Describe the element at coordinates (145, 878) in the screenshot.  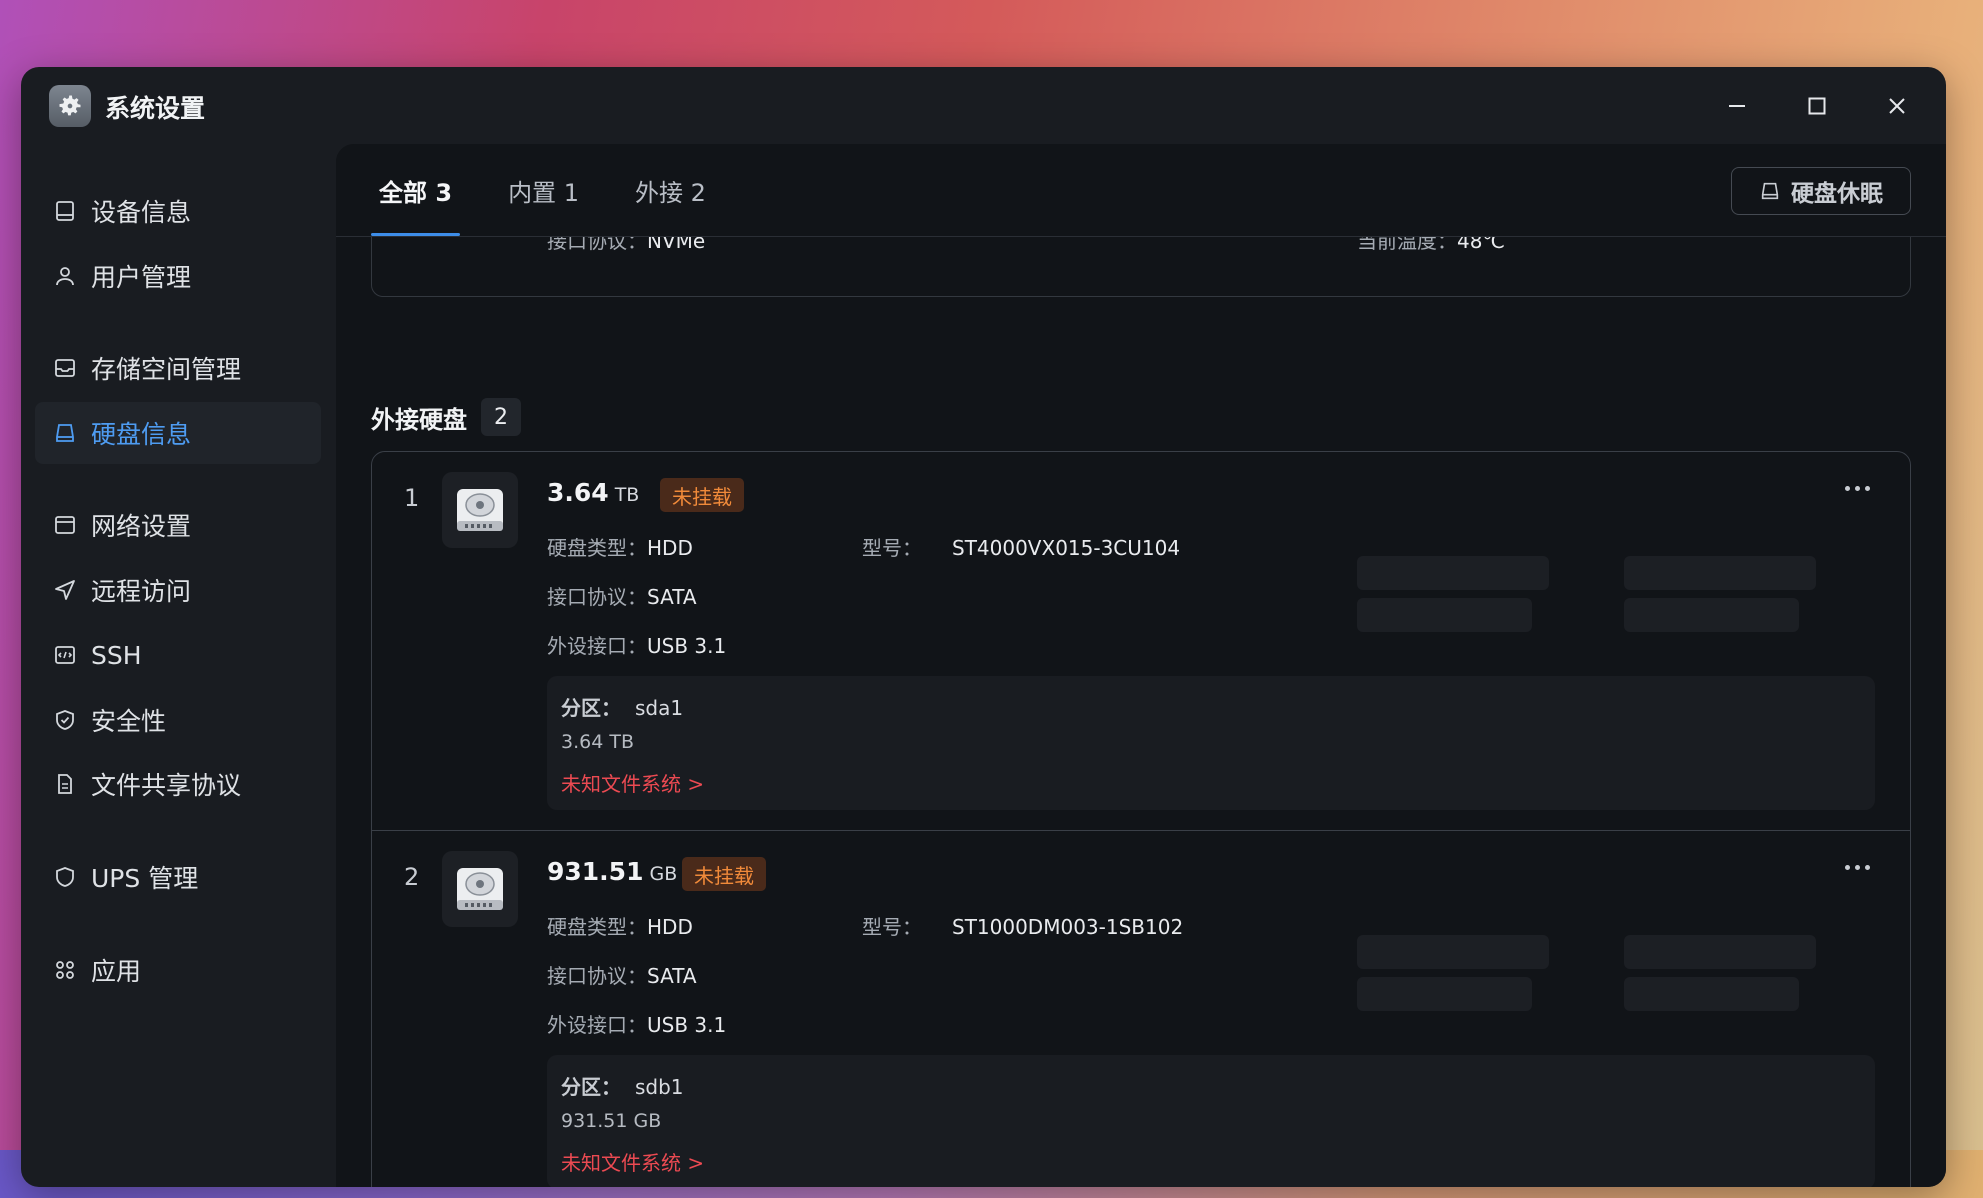
I see `sidebar-item-label: UPS 管理` at that location.